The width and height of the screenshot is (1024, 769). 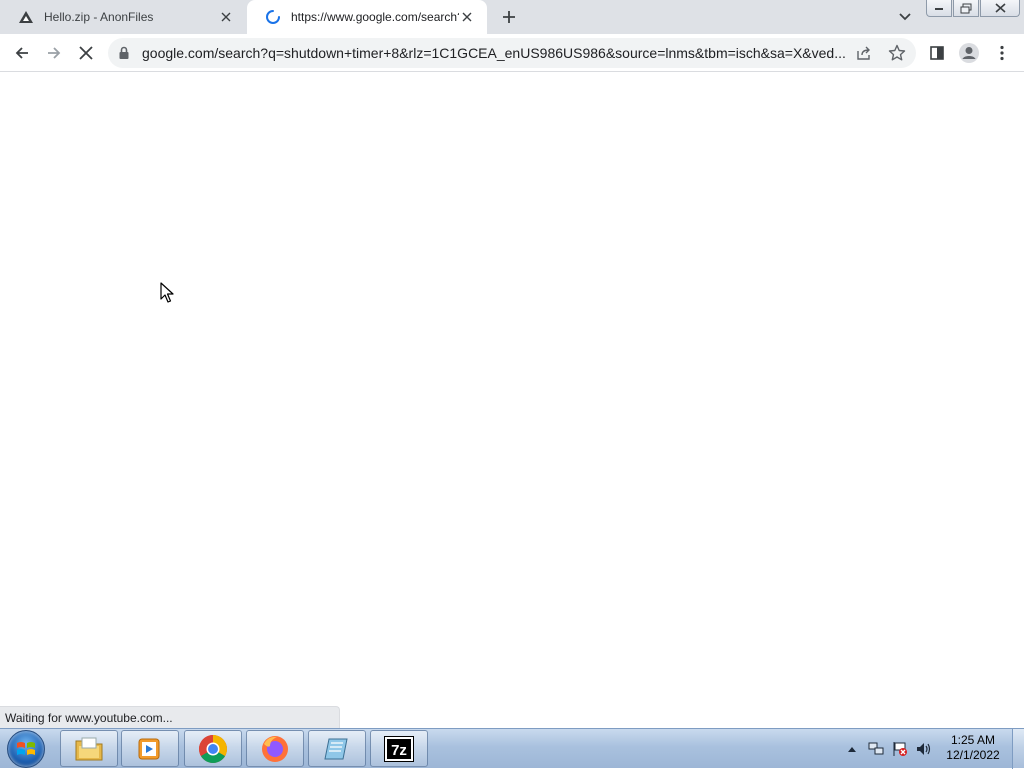 I want to click on clock-date: 12/1/2022, so click(x=973, y=755).